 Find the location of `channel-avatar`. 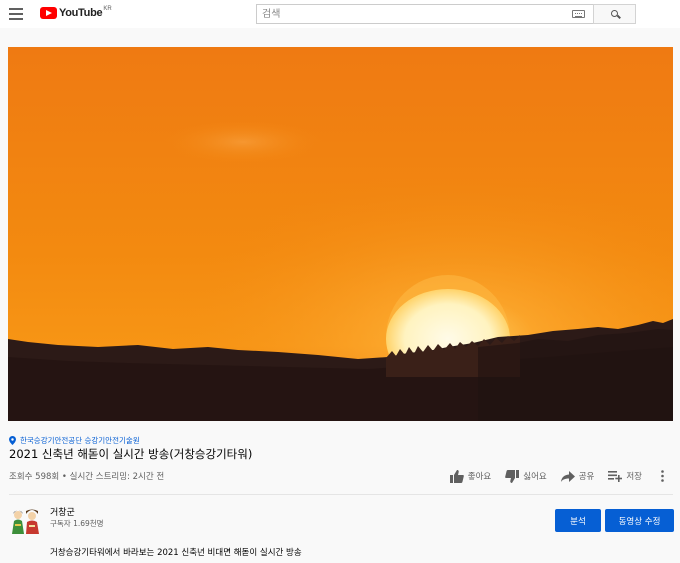

channel-avatar is located at coordinates (25, 521).